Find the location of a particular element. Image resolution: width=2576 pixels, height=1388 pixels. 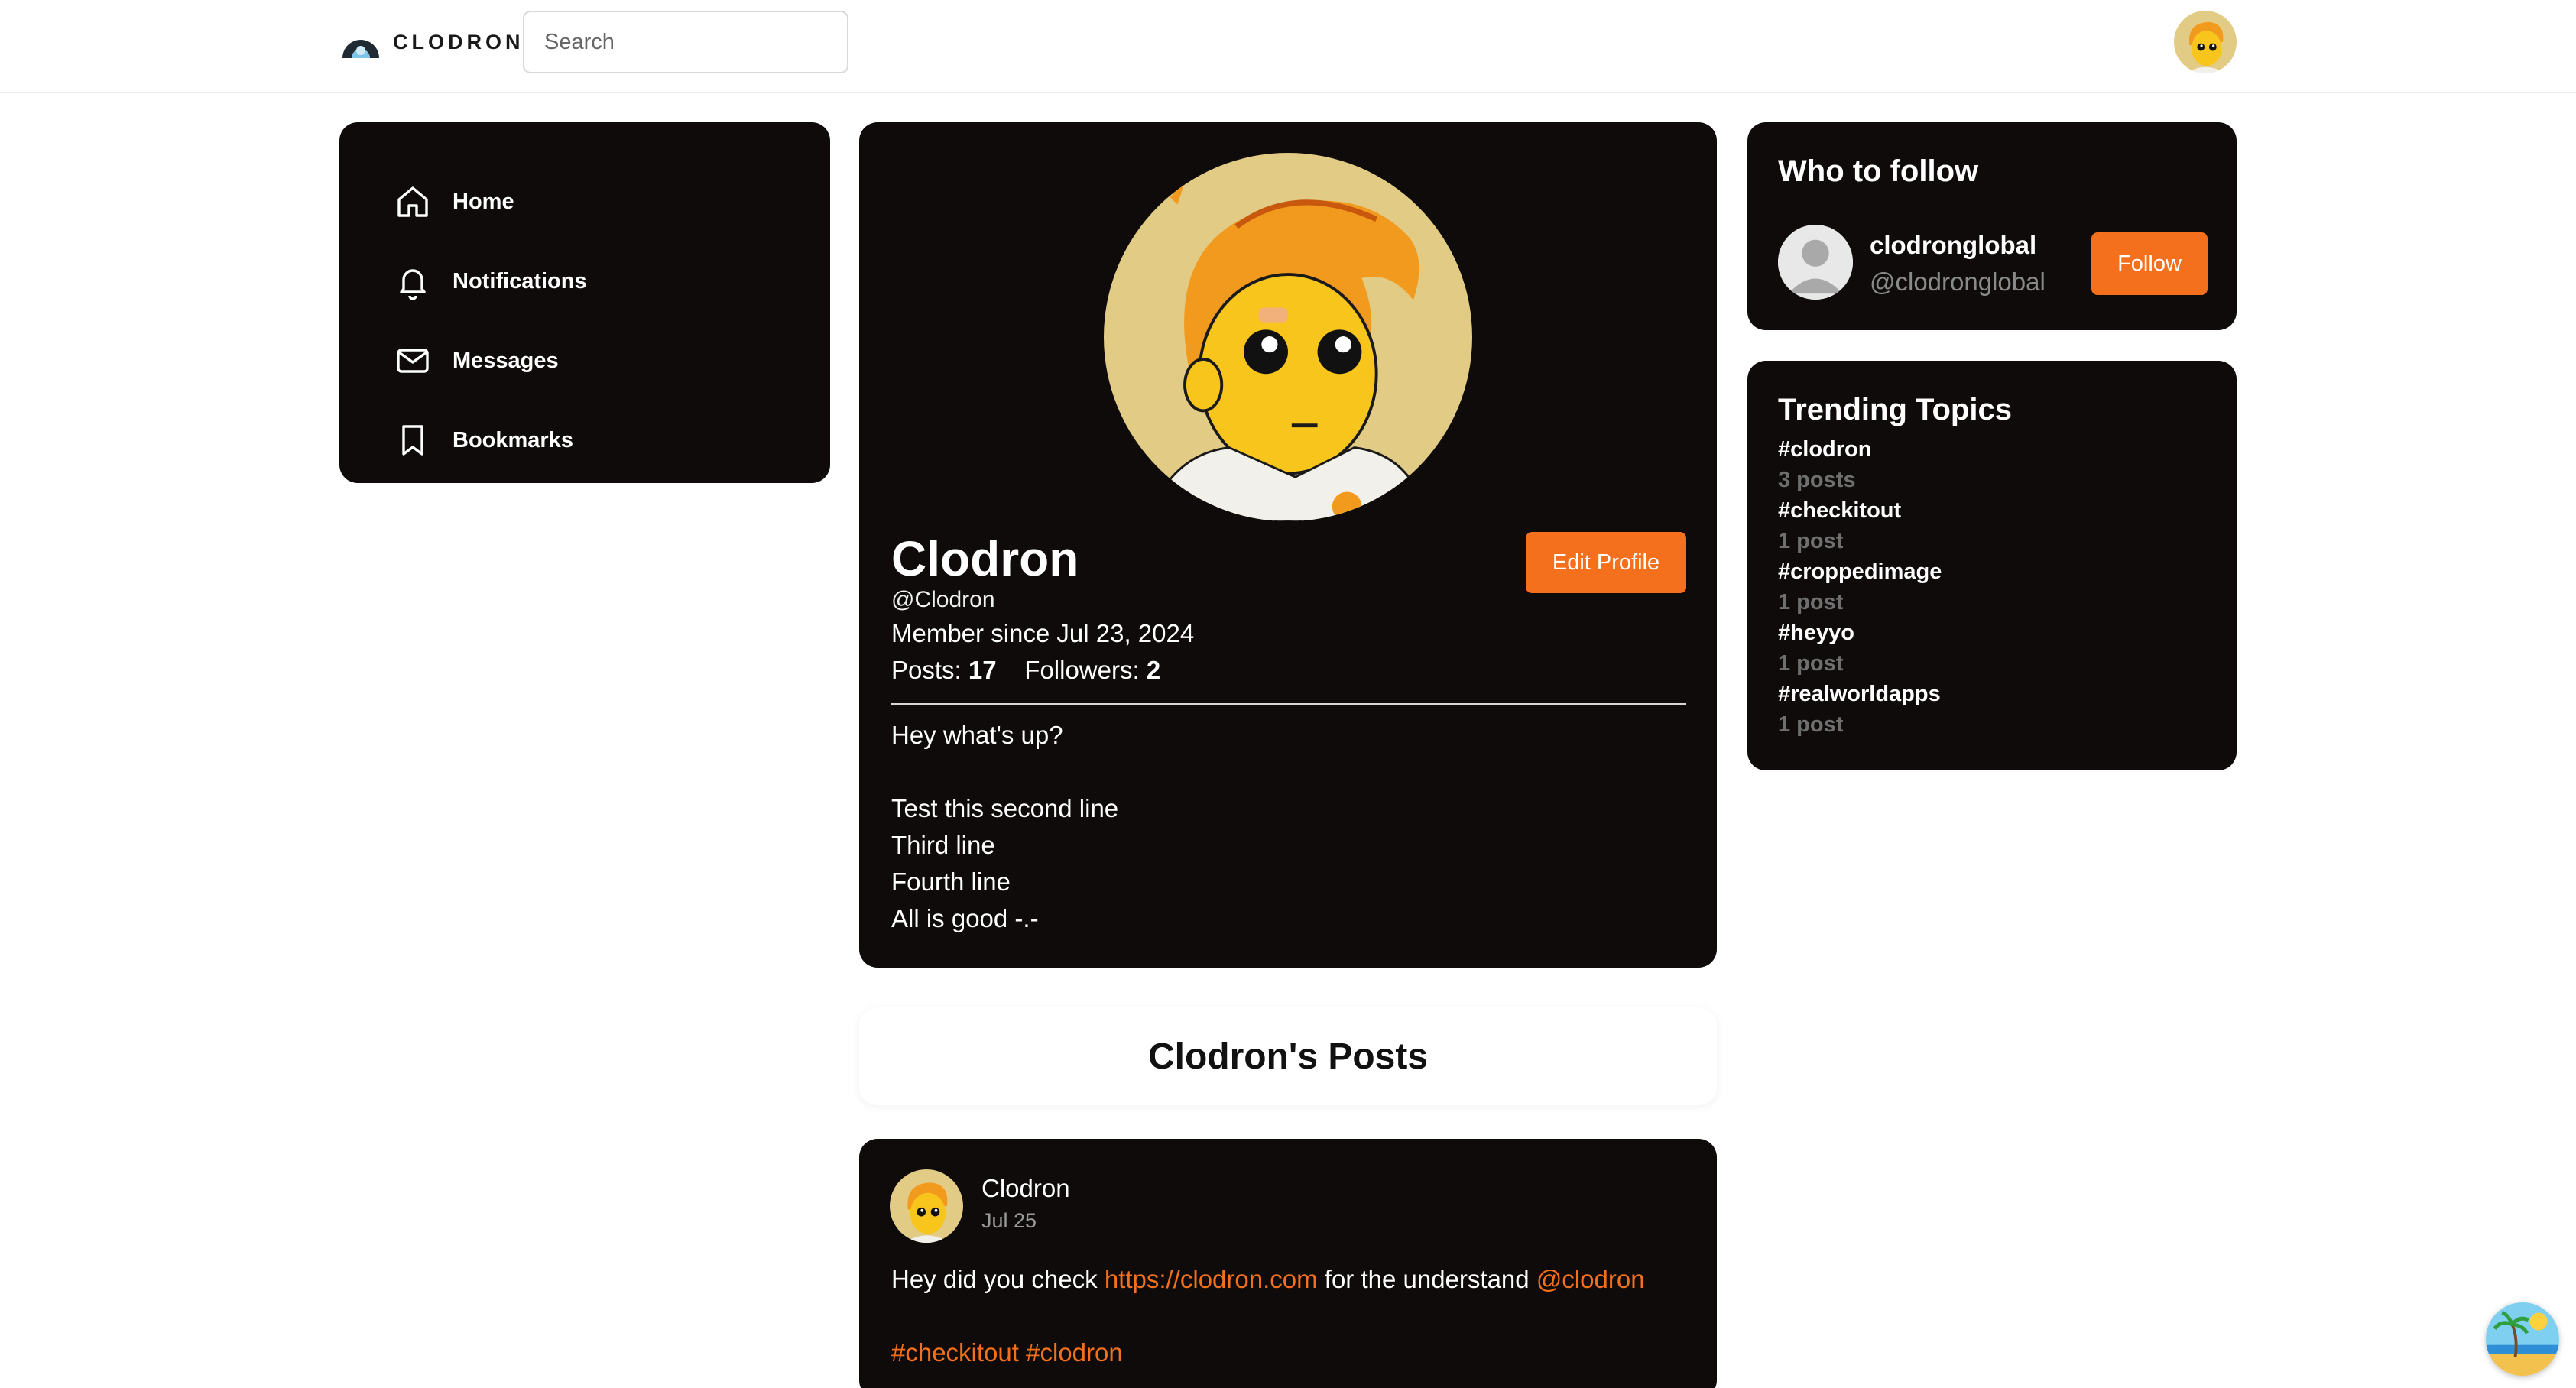

search-input is located at coordinates (688, 42).